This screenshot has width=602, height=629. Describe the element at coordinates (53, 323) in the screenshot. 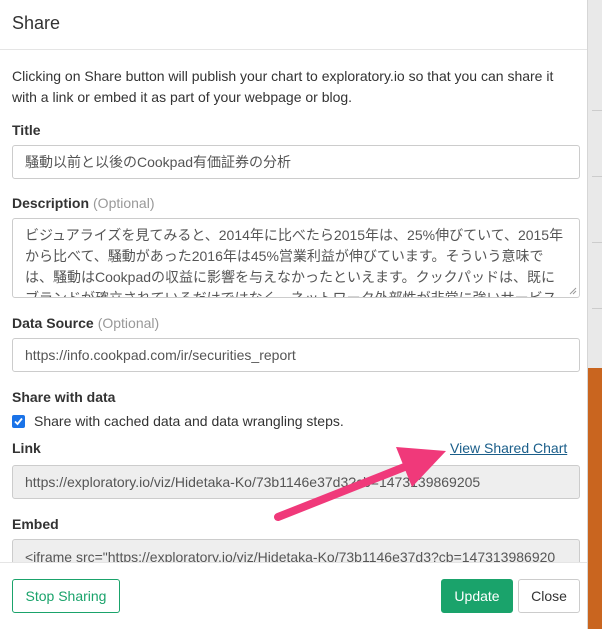

I see `data-source-label-text: Data Source` at that location.